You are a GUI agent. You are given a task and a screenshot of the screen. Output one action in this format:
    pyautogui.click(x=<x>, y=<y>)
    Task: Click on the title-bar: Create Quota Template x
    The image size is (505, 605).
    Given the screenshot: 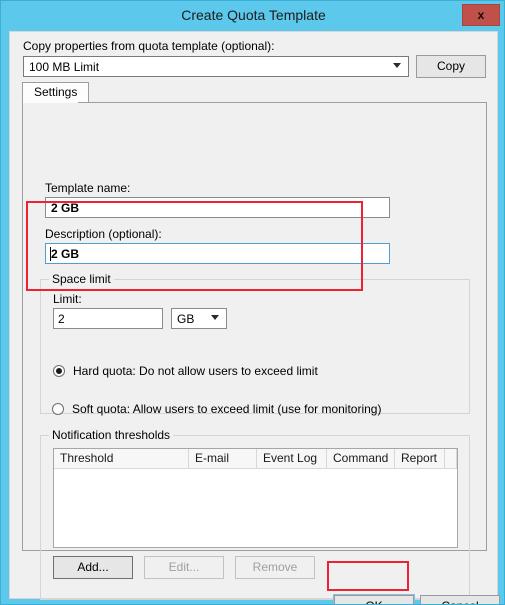 What is the action you would take?
    pyautogui.click(x=252, y=16)
    